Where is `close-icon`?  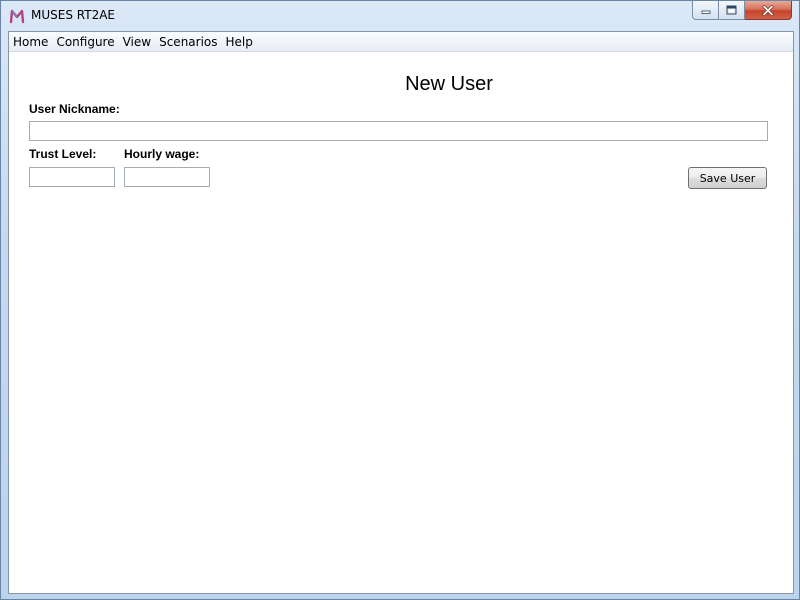
close-icon is located at coordinates (768, 10).